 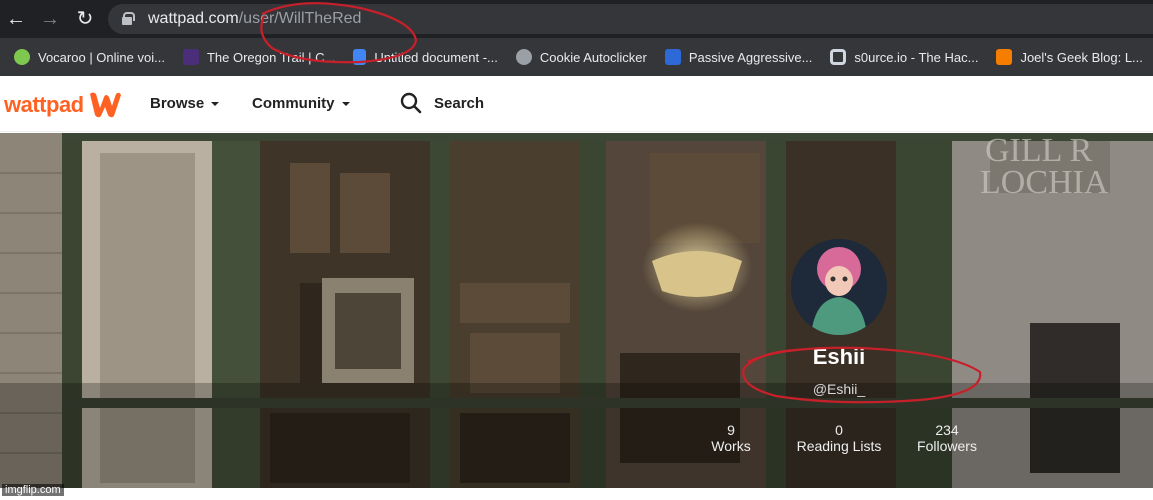 I want to click on stat-reading-lists: 0 Reading Lists, so click(x=839, y=438).